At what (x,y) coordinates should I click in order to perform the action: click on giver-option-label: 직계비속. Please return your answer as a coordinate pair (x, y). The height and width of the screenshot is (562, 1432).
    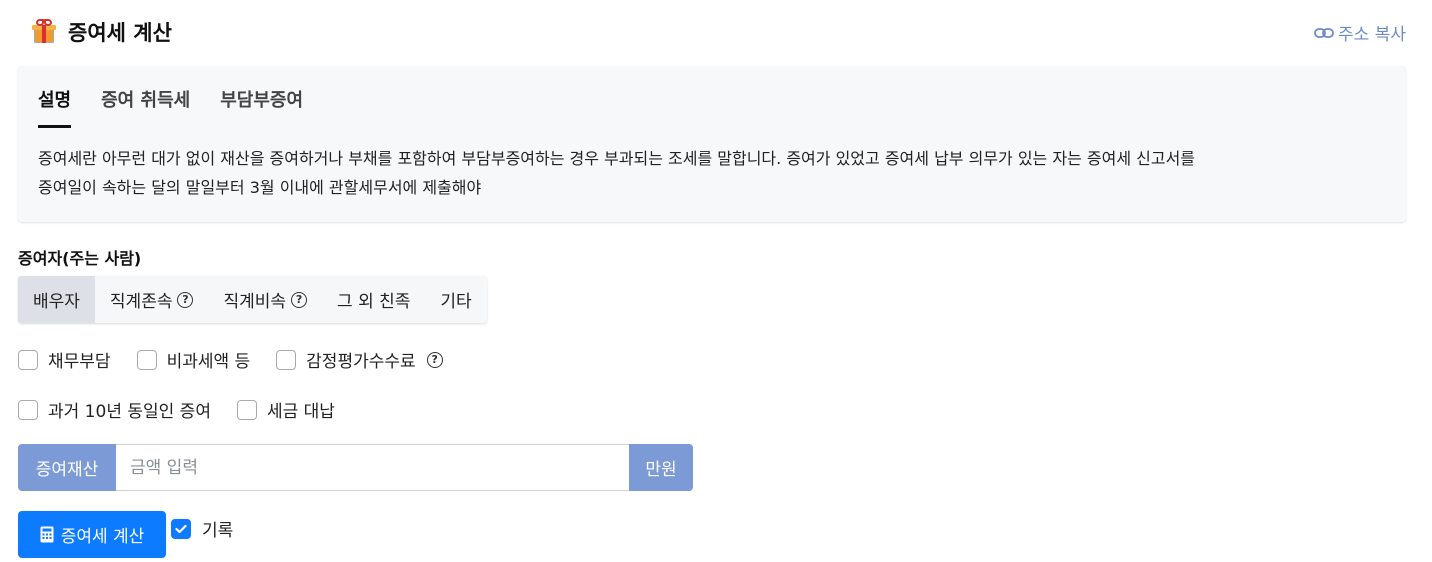
    Looking at the image, I should click on (255, 302).